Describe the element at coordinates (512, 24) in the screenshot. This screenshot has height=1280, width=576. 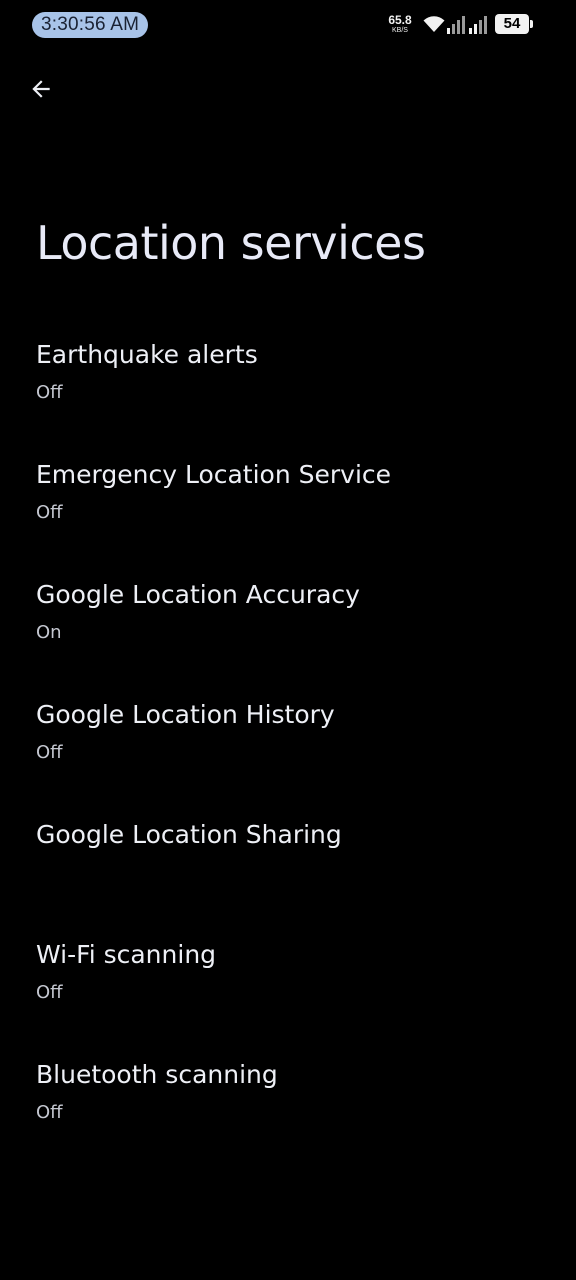
I see `battery-icon: 54` at that location.